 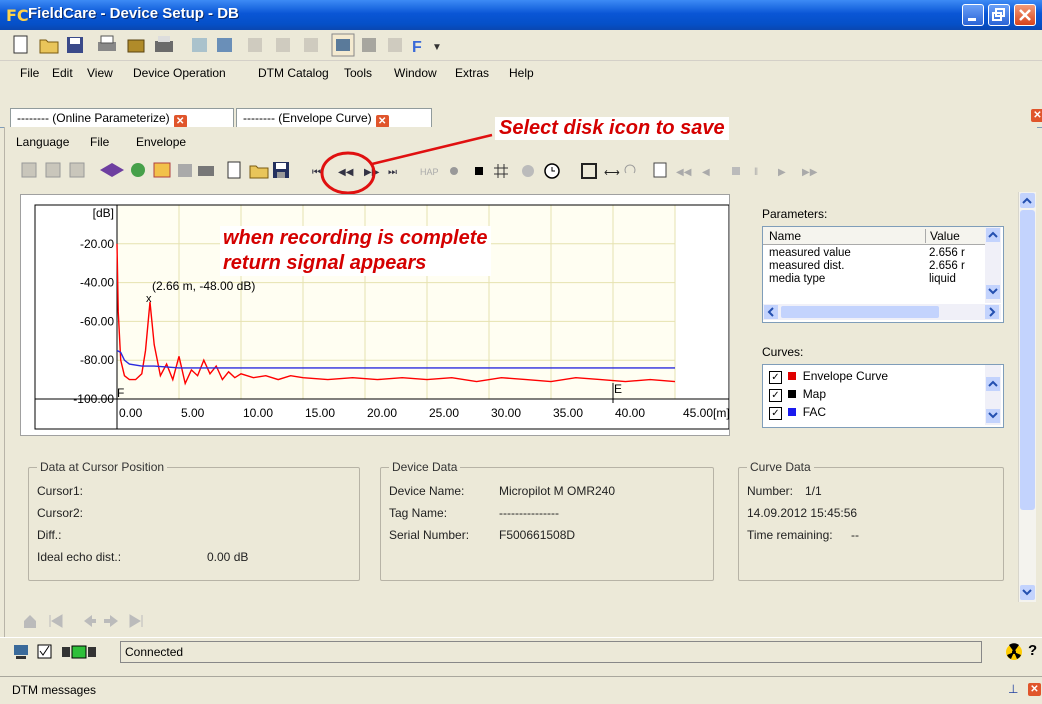 I want to click on submenu-file: File, so click(x=99, y=142).